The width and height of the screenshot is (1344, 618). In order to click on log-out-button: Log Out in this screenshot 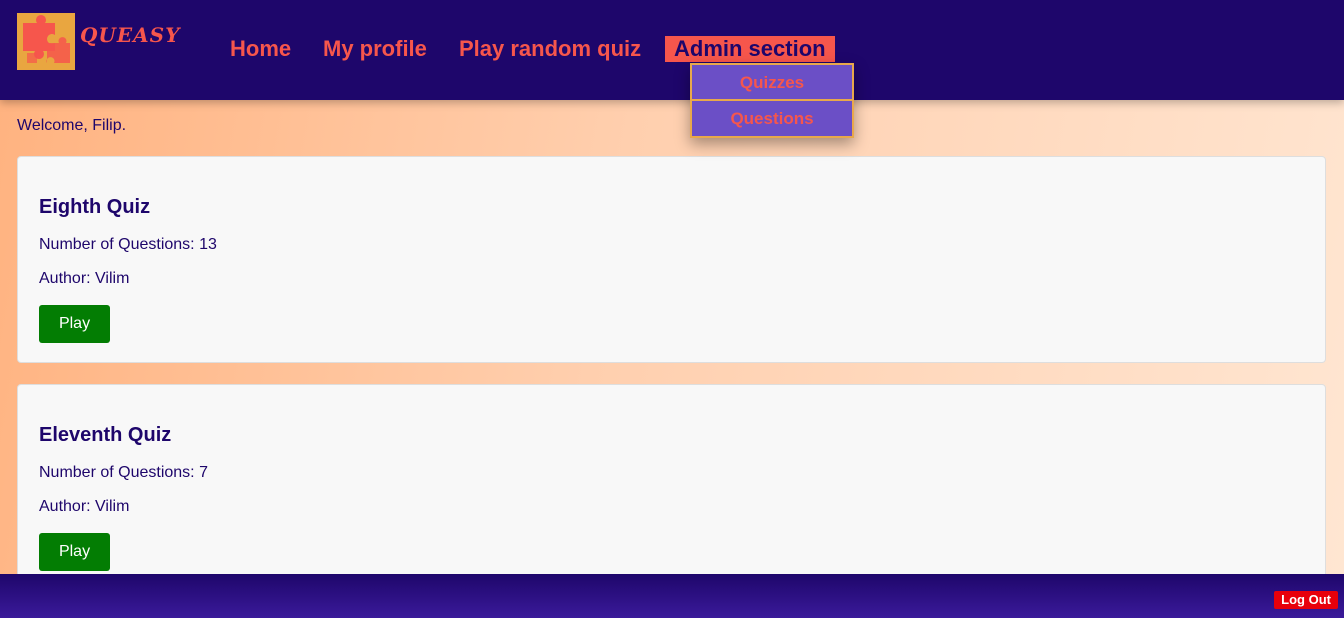, I will do `click(1306, 600)`.